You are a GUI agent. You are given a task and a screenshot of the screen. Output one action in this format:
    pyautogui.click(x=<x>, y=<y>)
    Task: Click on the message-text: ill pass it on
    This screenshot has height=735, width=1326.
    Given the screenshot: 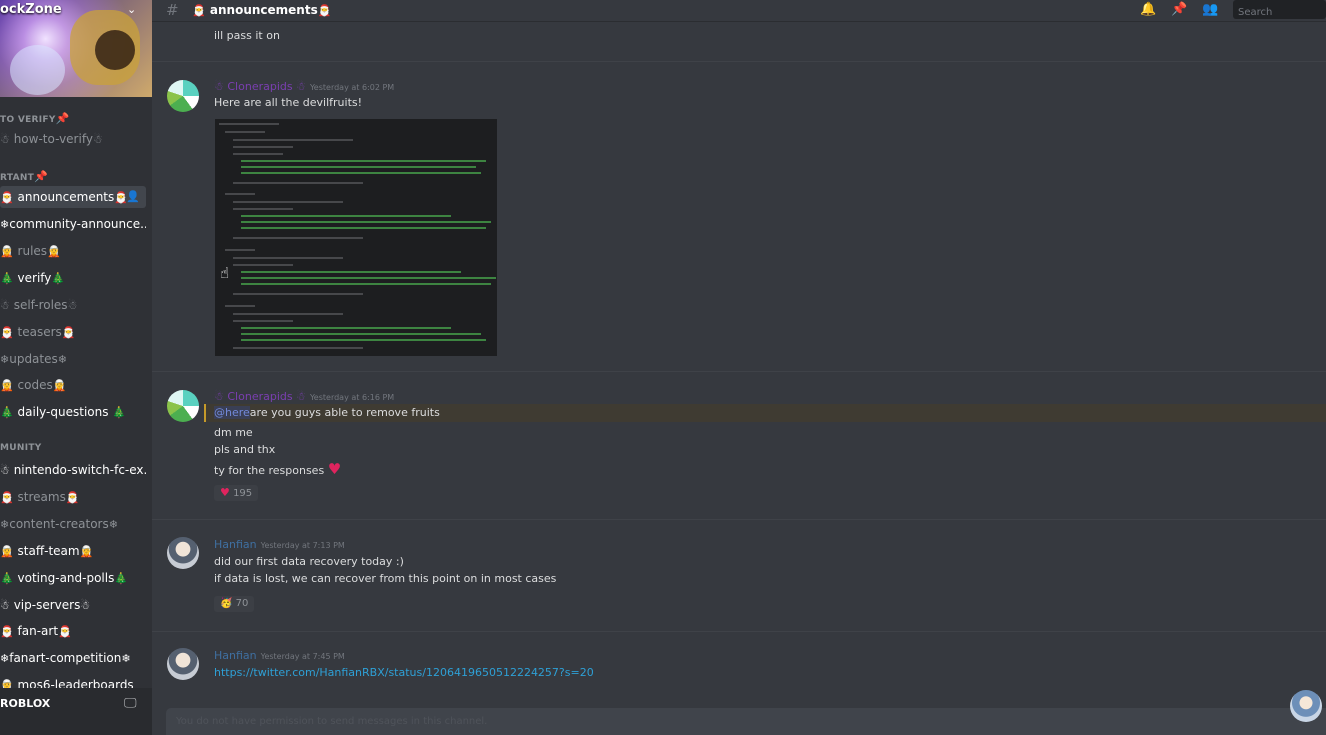 What is the action you would take?
    pyautogui.click(x=247, y=35)
    